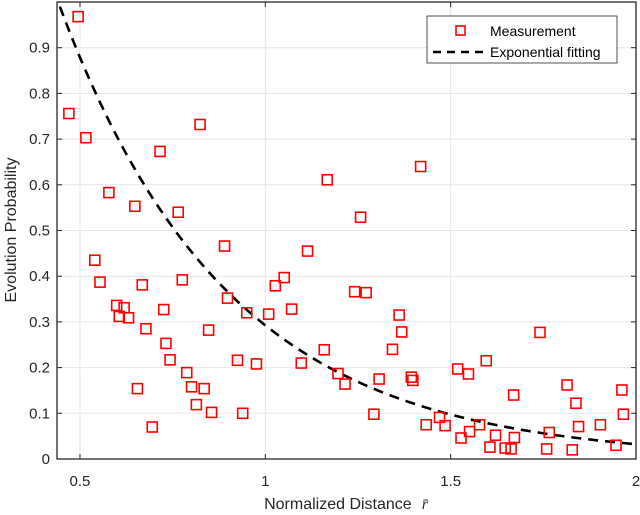 This screenshot has height=515, width=640. Describe the element at coordinates (39, 413) in the screenshot. I see `y-tick-label: 0.1` at that location.